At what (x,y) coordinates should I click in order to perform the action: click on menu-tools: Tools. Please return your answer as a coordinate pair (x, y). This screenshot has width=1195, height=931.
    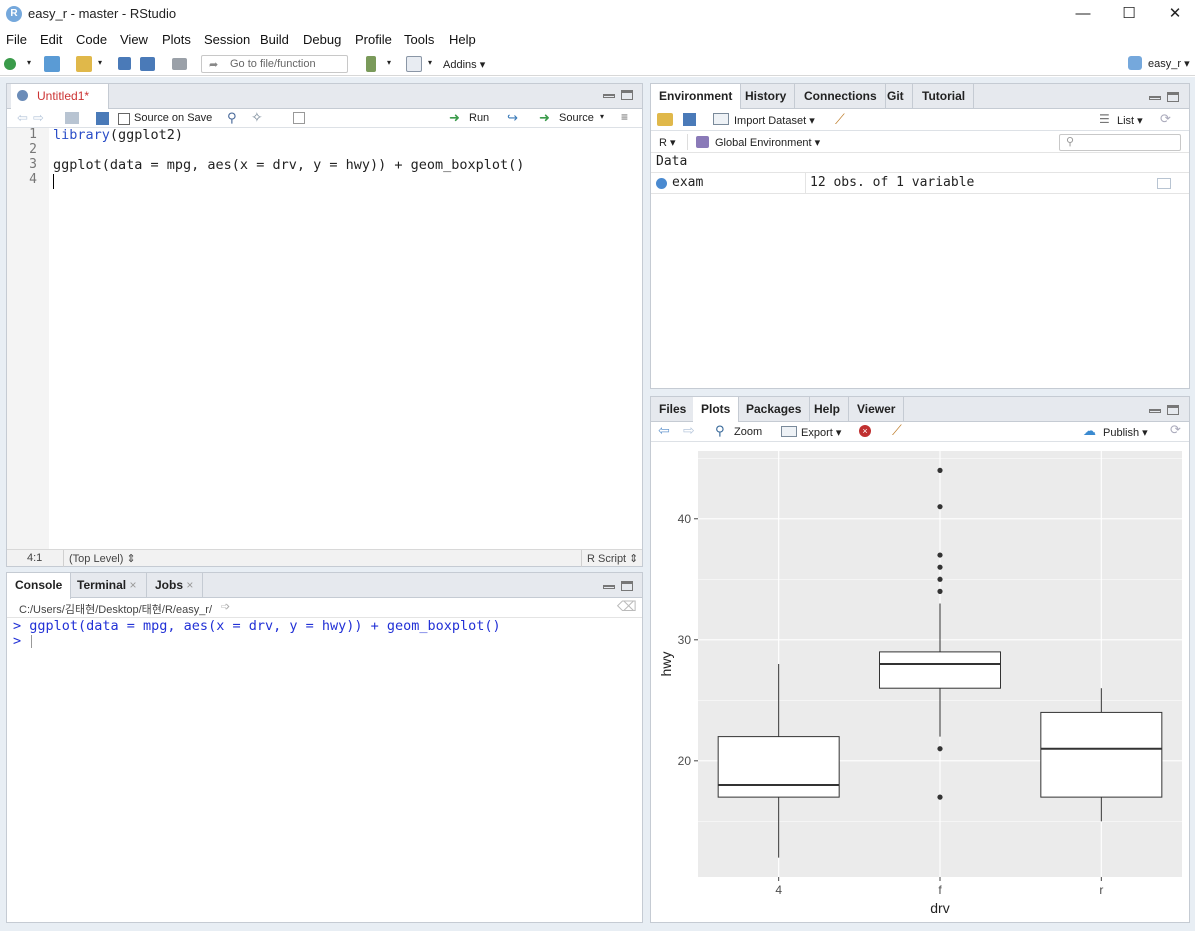
    Looking at the image, I should click on (419, 39).